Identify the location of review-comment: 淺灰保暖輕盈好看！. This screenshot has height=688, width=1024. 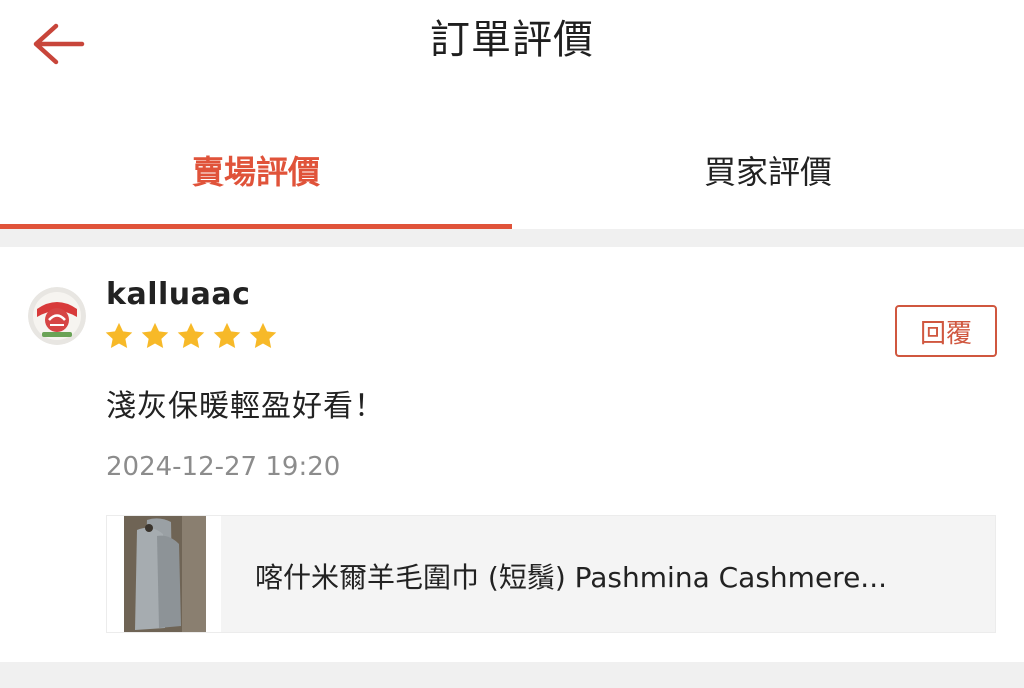
(245, 406).